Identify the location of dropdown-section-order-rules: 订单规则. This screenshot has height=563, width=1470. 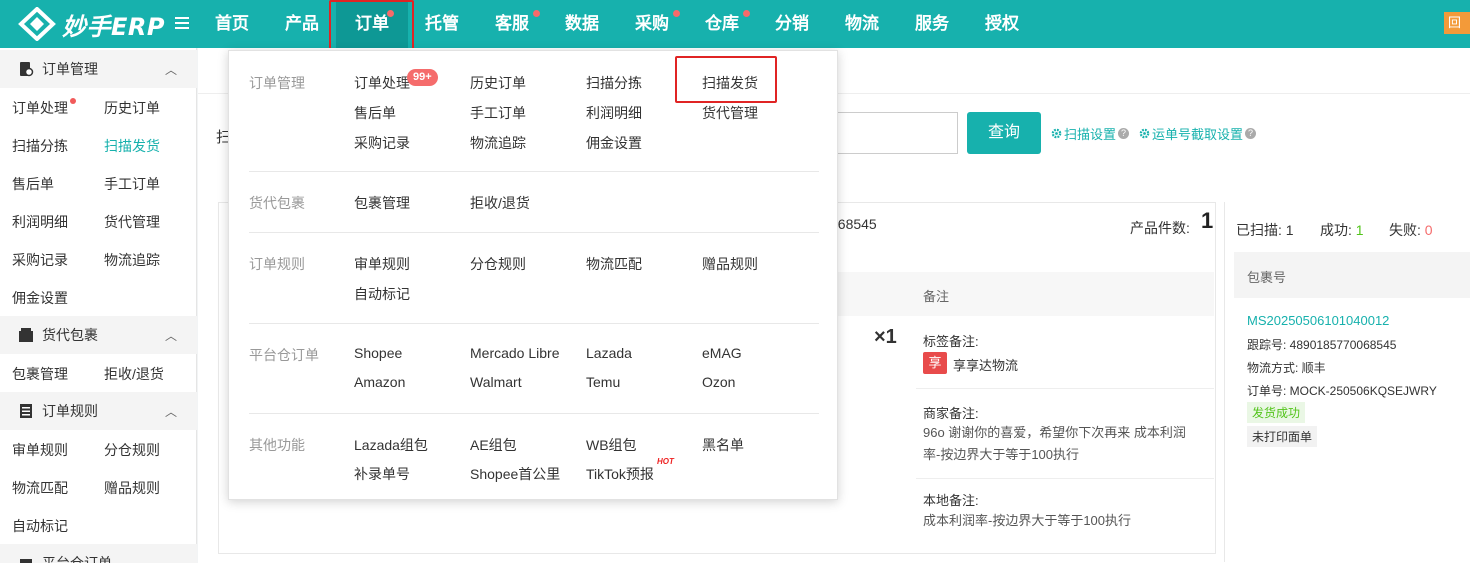
(277, 264).